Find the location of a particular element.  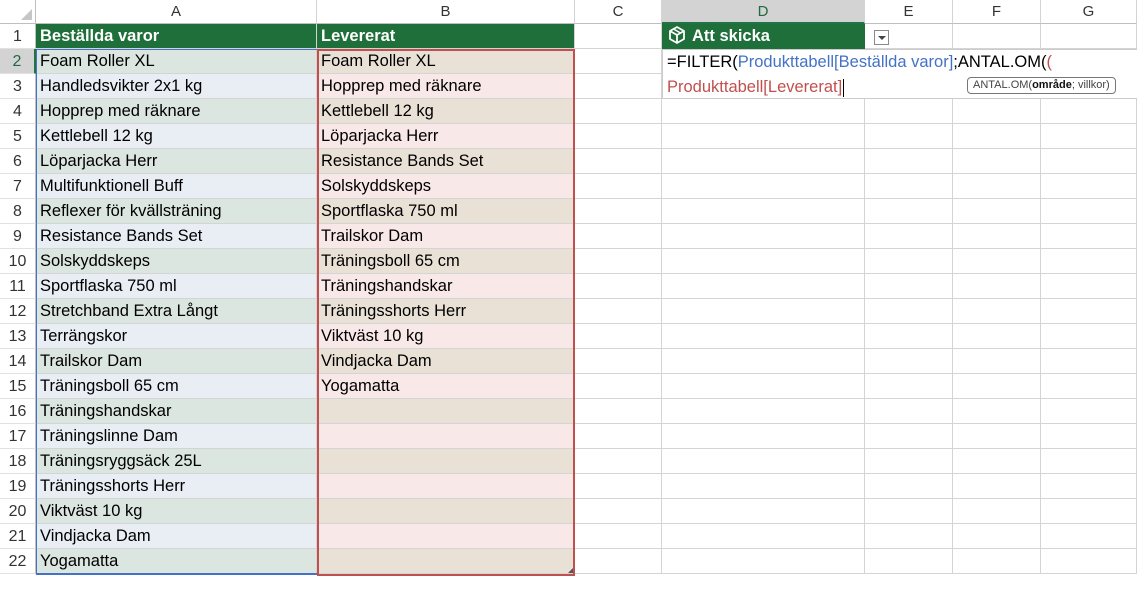

column-header-a: A is located at coordinates (176, 12).